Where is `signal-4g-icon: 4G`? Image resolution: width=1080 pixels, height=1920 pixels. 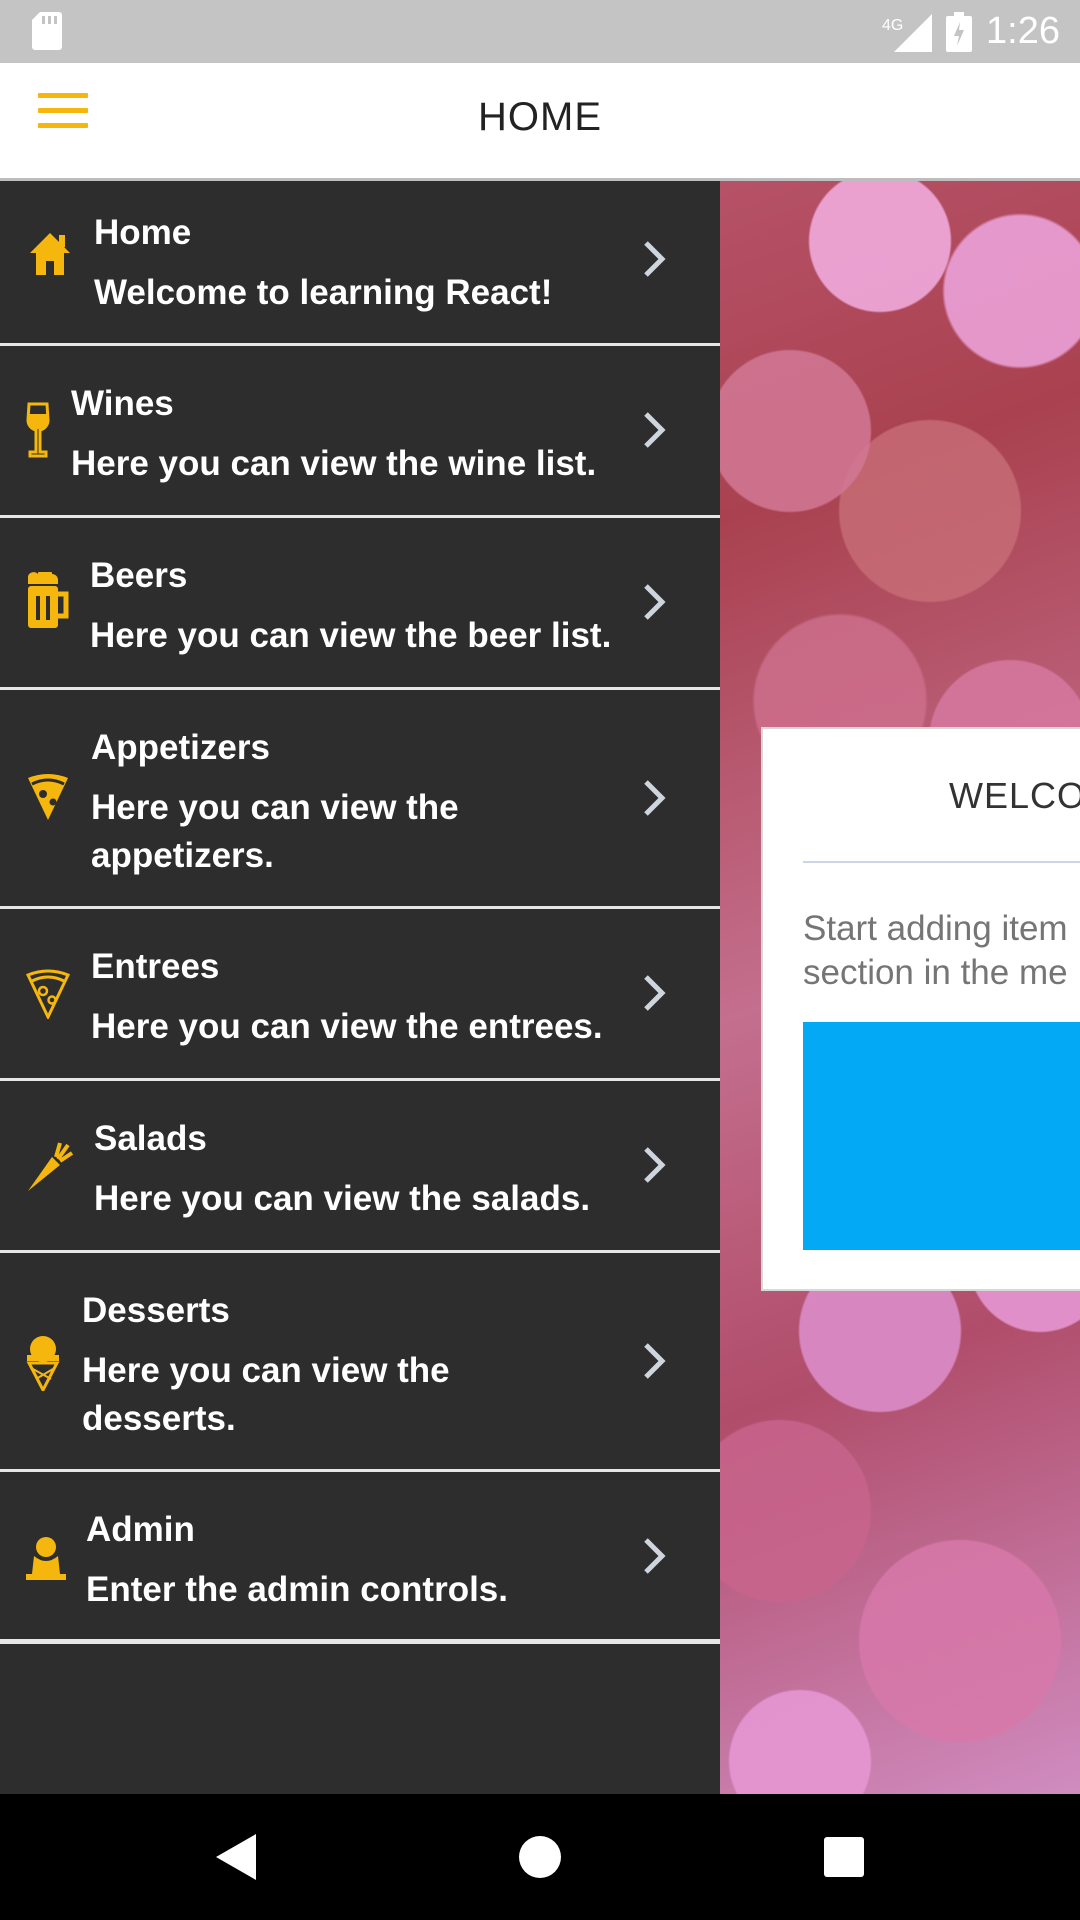 signal-4g-icon: 4G is located at coordinates (907, 32).